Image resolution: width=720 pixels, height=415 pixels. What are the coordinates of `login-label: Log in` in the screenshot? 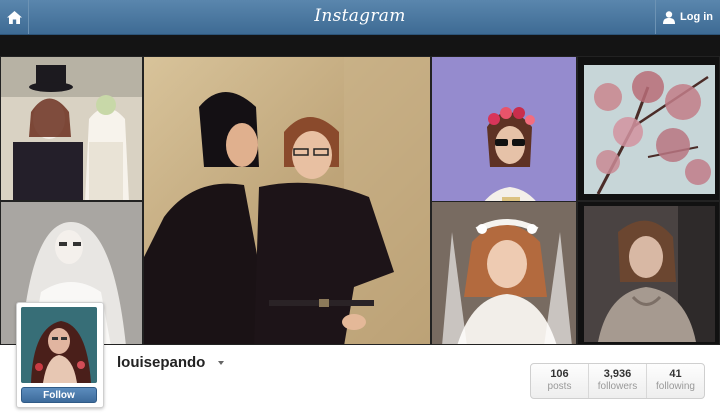 It's located at (696, 17).